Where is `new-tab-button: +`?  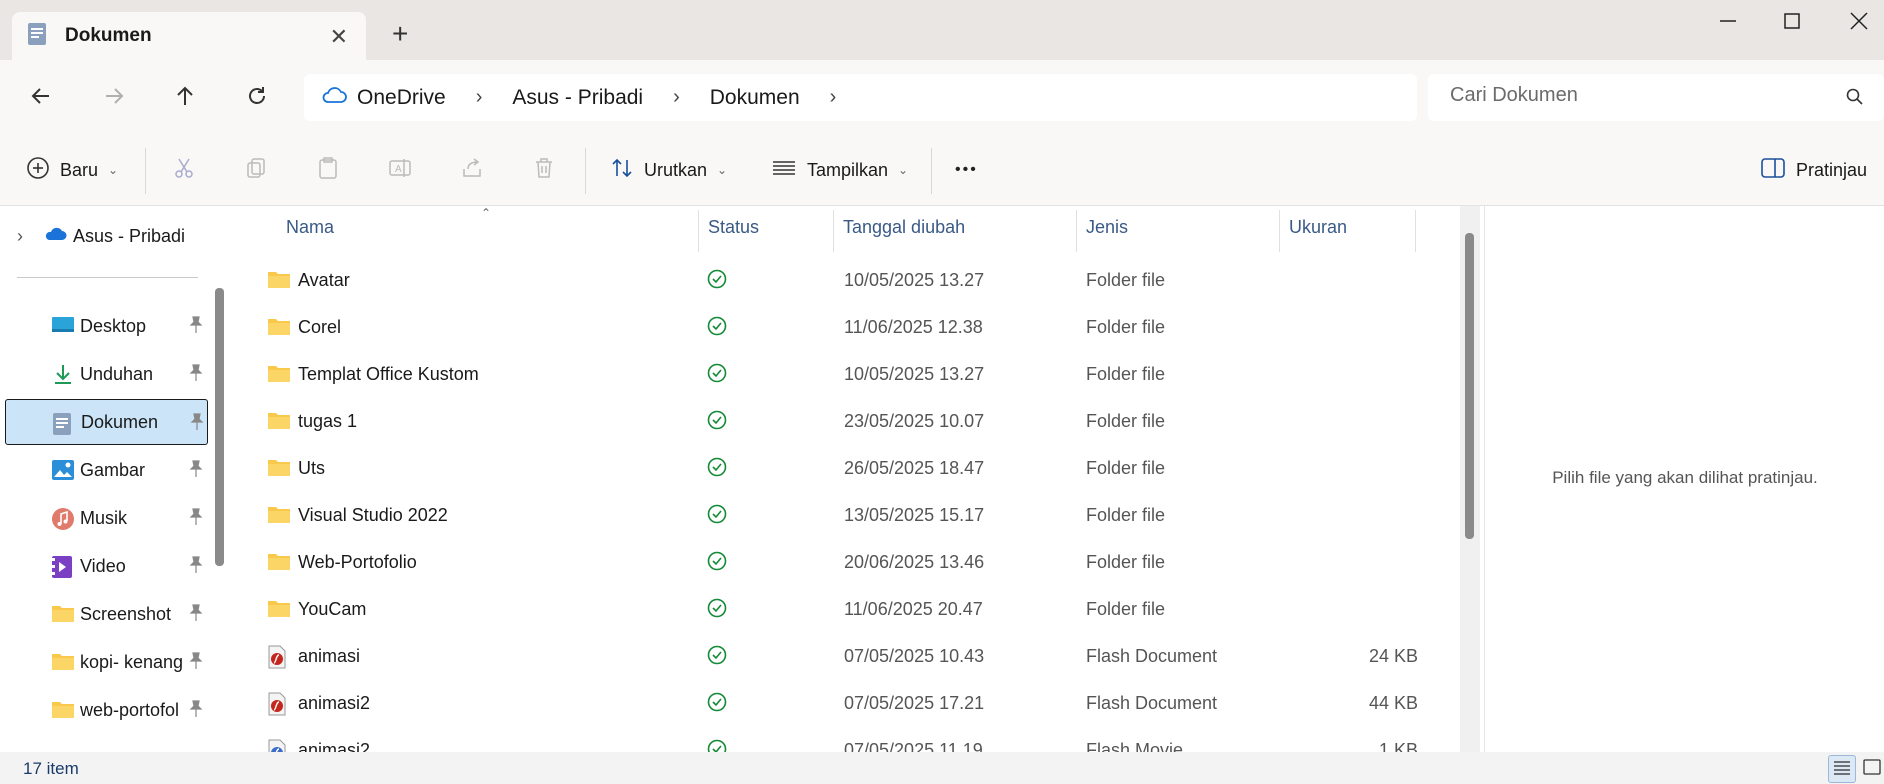 new-tab-button: + is located at coordinates (400, 34).